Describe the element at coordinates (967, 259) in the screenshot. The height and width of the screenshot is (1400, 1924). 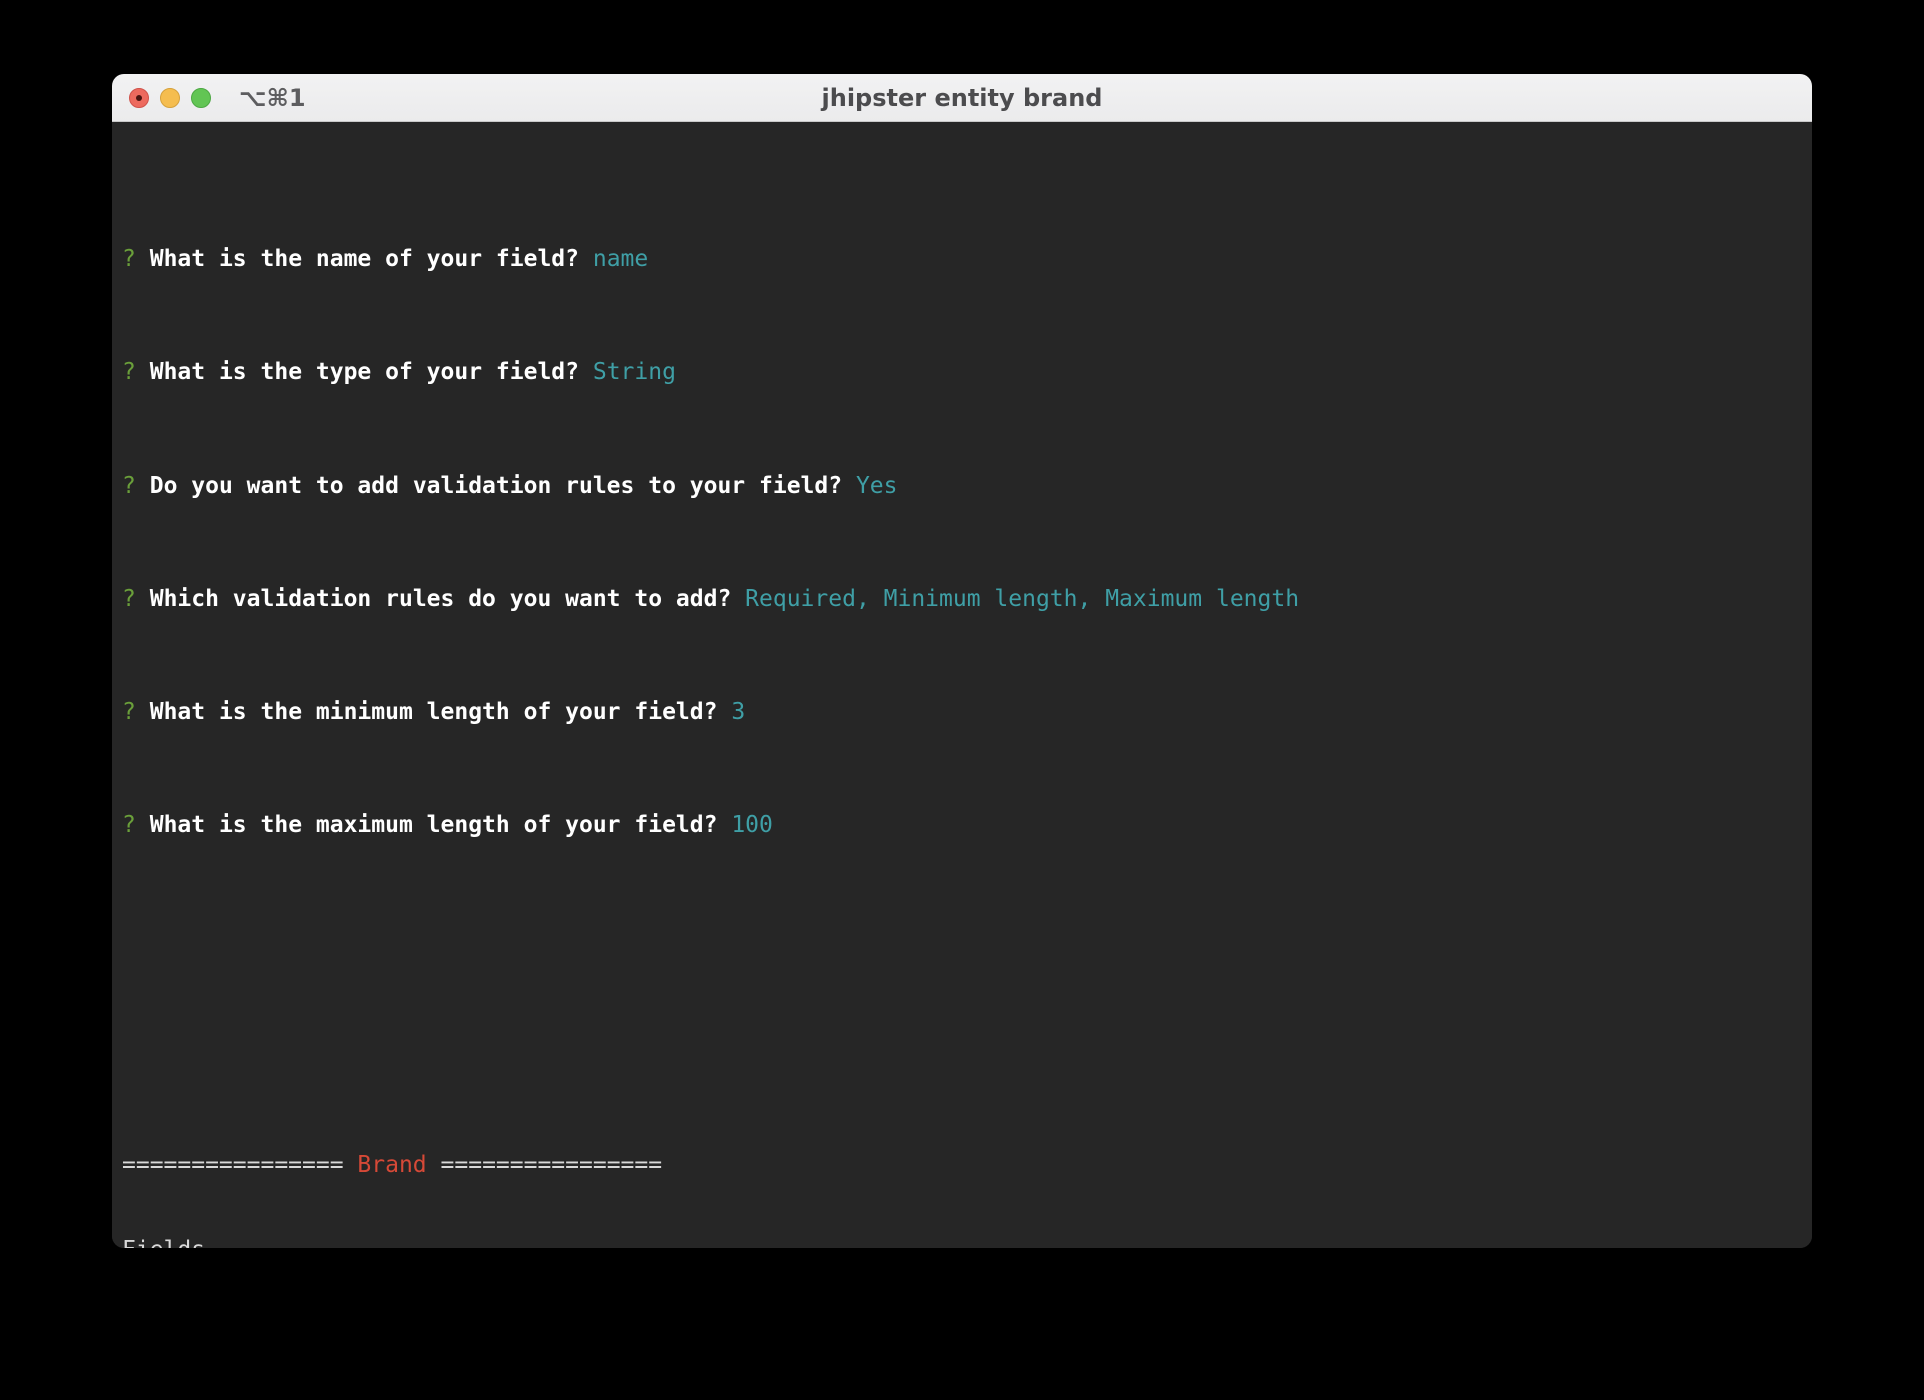
I see `terminal-line-question: ? What is the name of your field? name` at that location.